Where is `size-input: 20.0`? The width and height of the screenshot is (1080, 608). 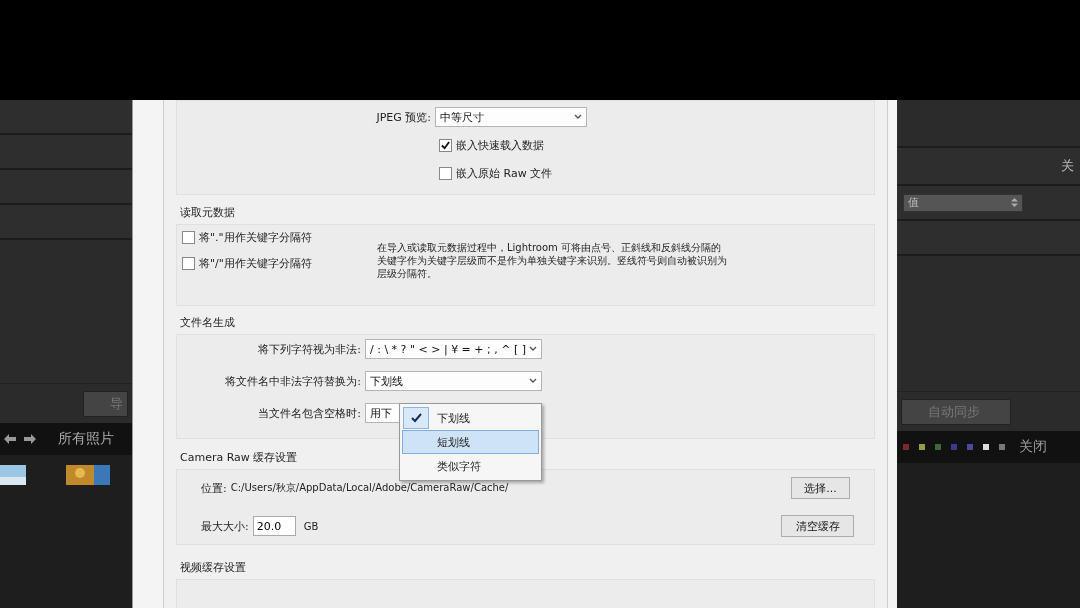 size-input: 20.0 is located at coordinates (274, 526).